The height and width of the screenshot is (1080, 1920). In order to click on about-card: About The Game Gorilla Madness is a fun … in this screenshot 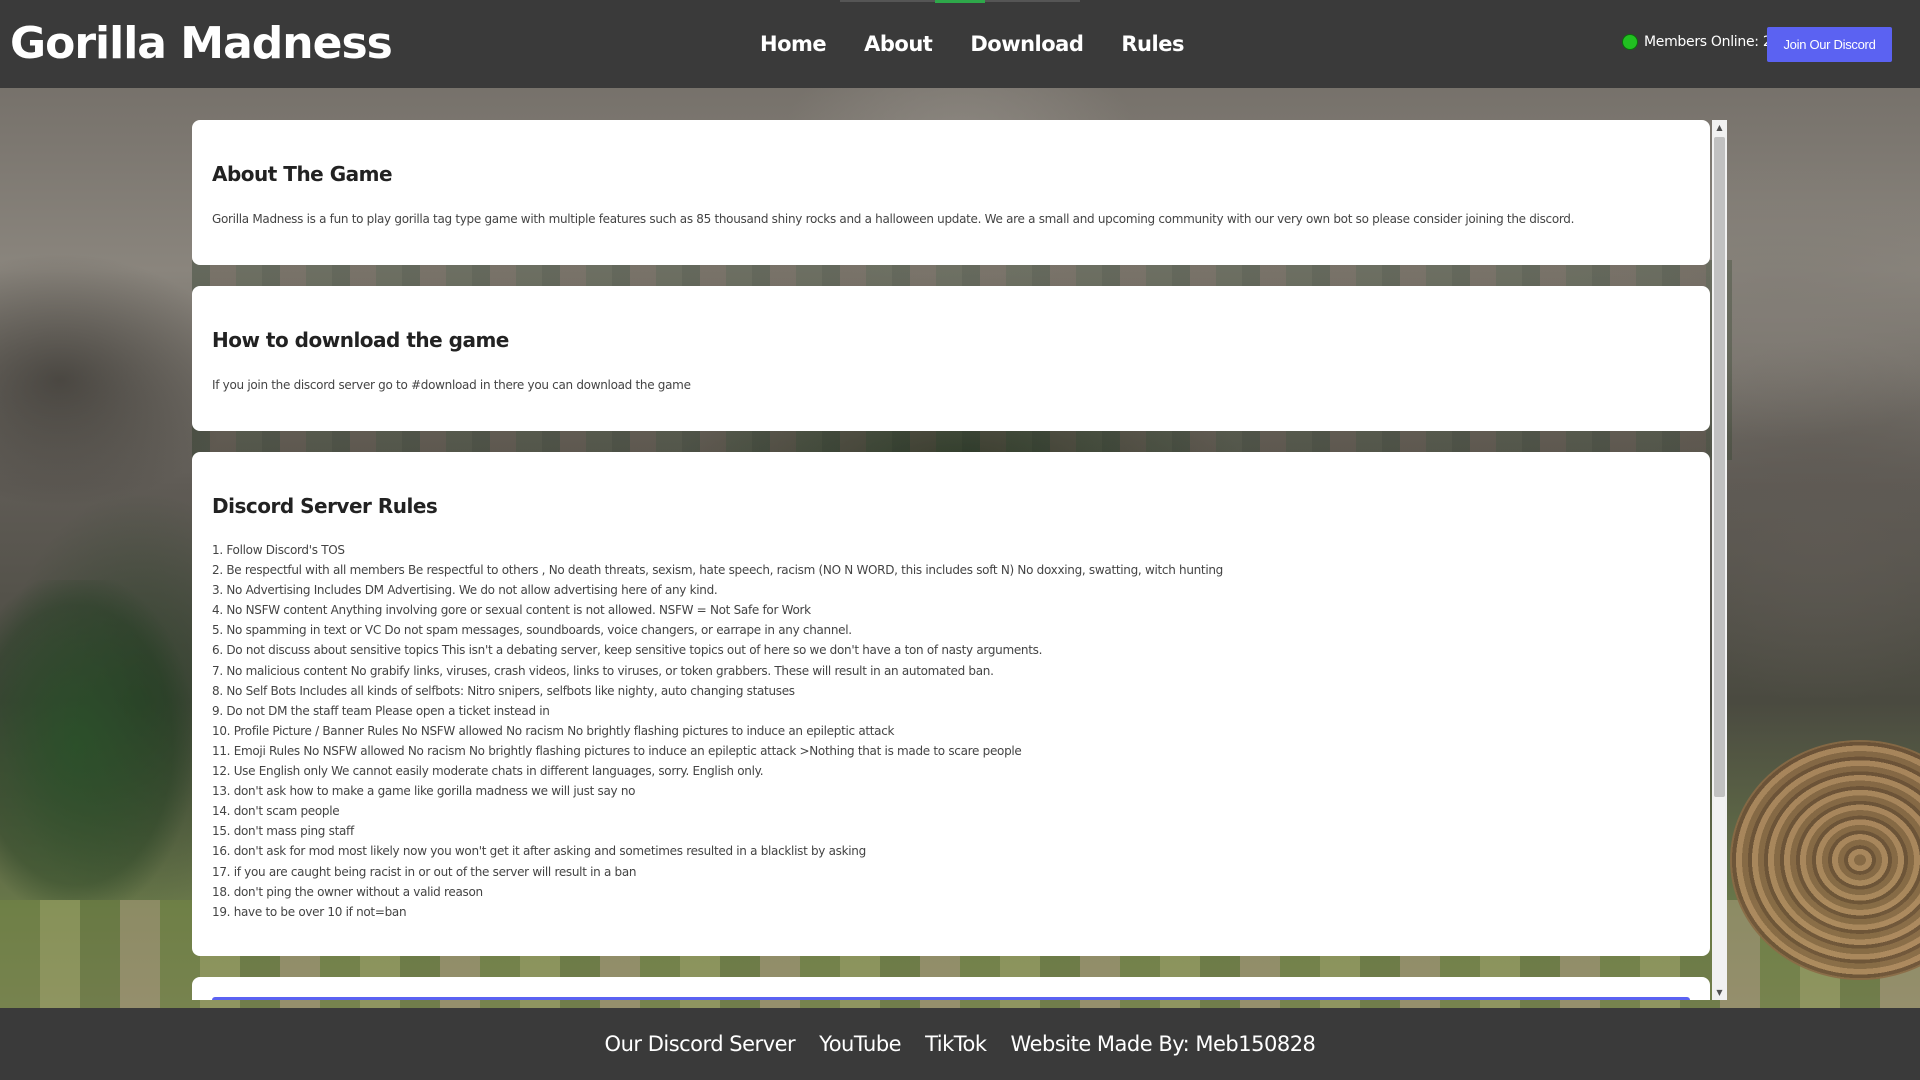, I will do `click(951, 192)`.